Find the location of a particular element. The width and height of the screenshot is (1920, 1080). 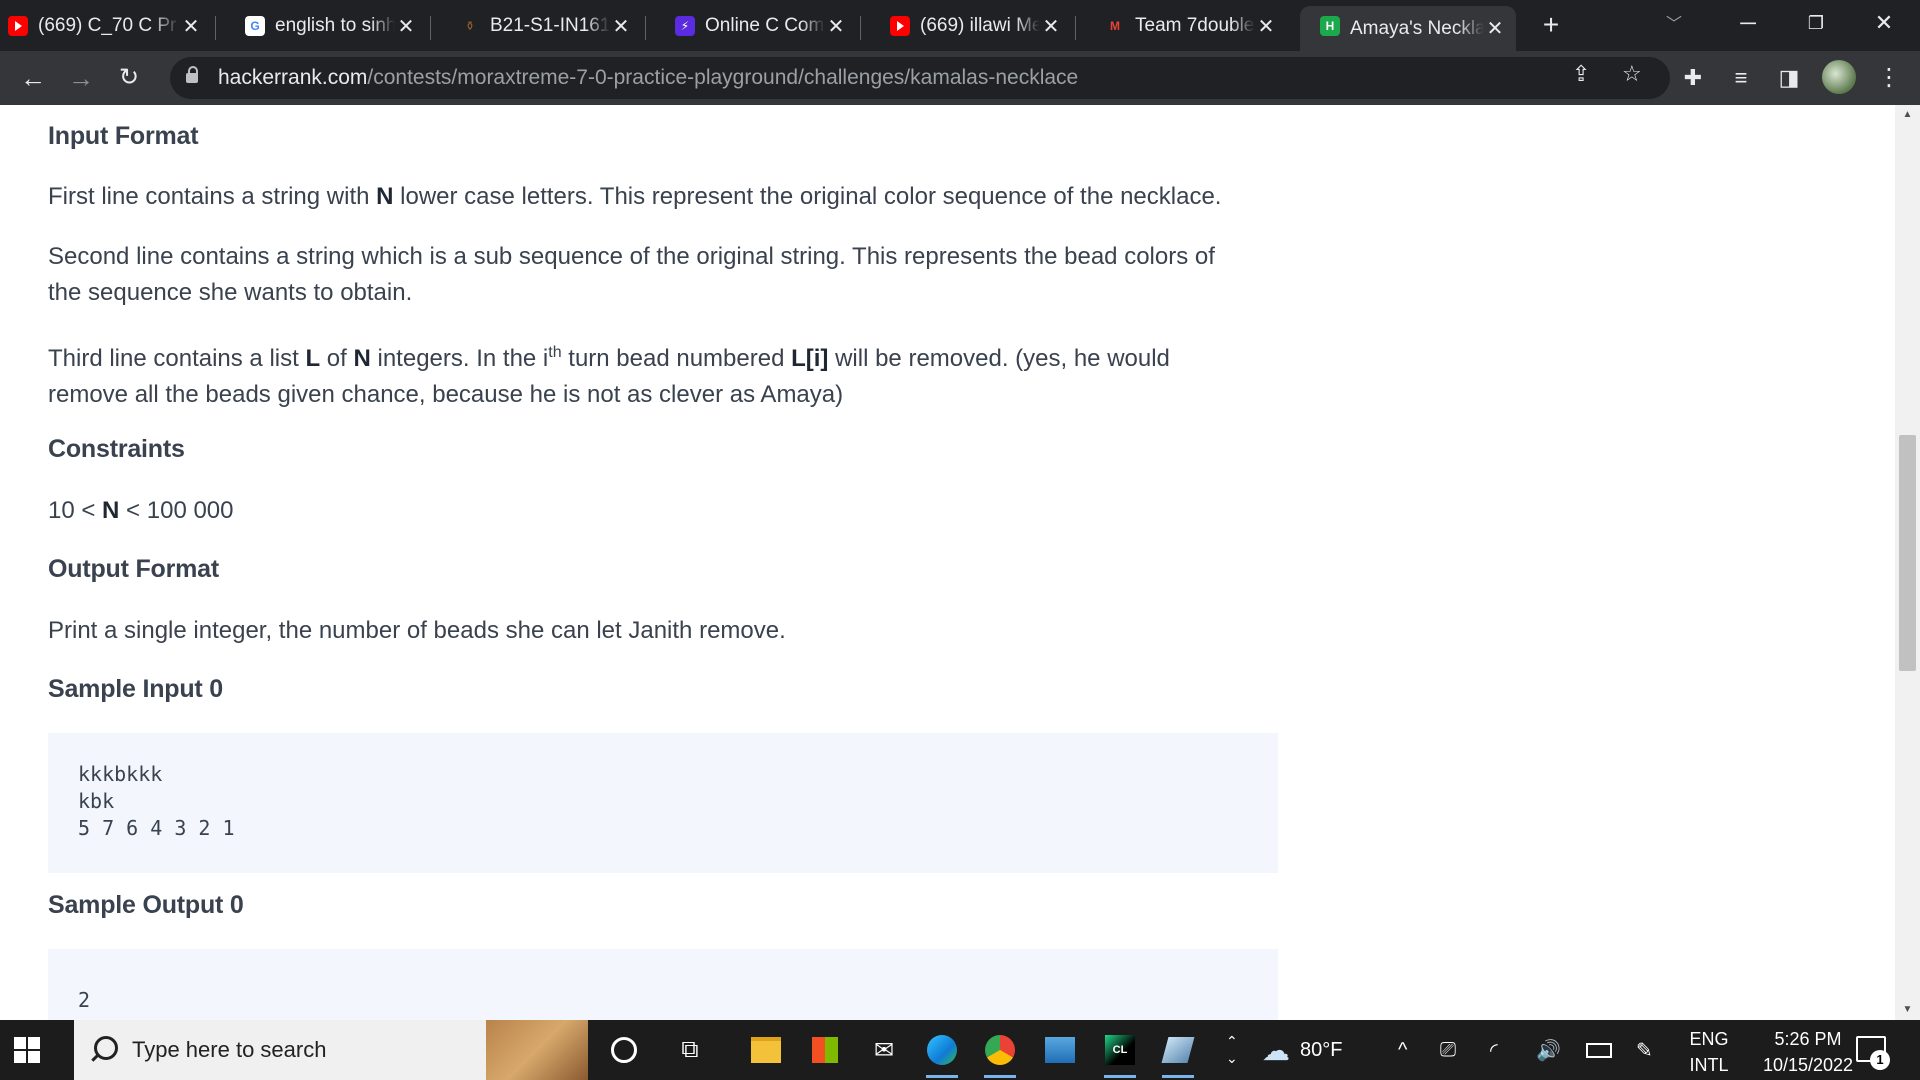

scroll-down-icon: ▼ is located at coordinates (1907, 1010).